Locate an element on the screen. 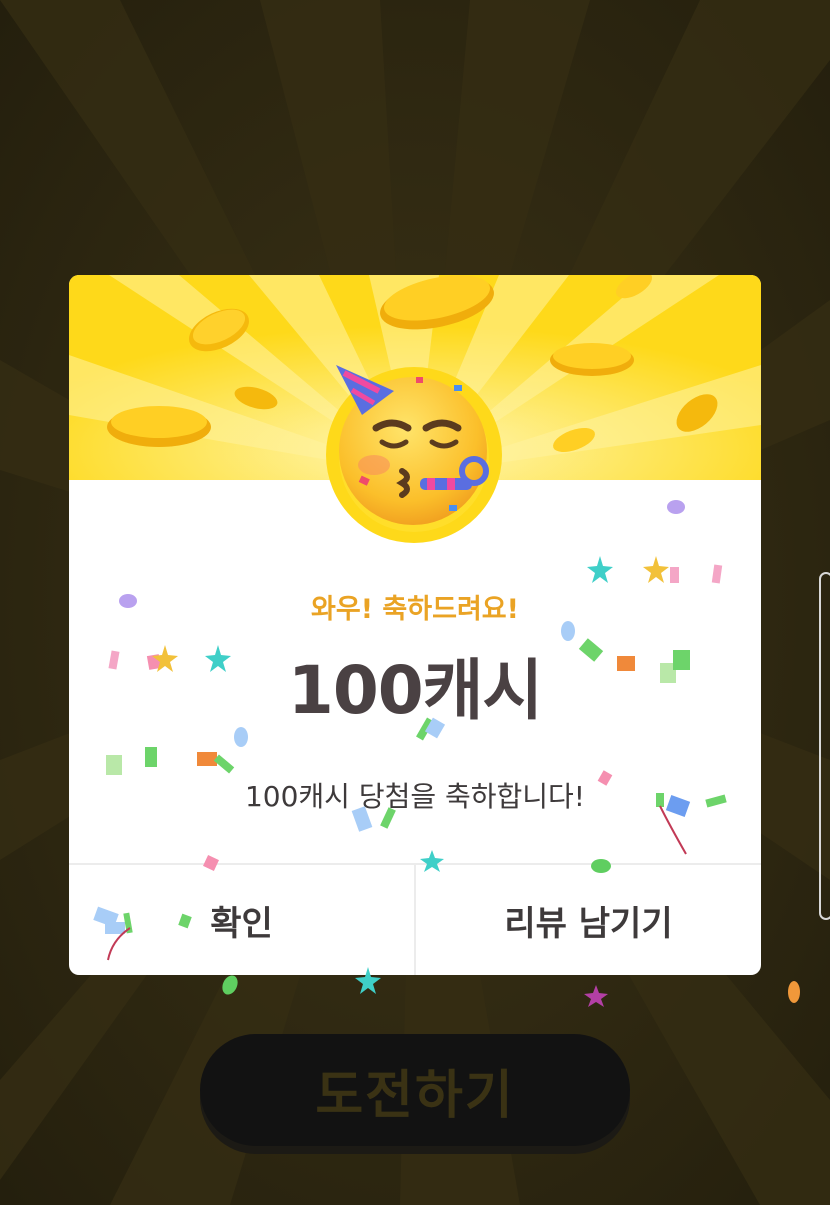  challenge-button-label: 도전하기 is located at coordinates (415, 1095).